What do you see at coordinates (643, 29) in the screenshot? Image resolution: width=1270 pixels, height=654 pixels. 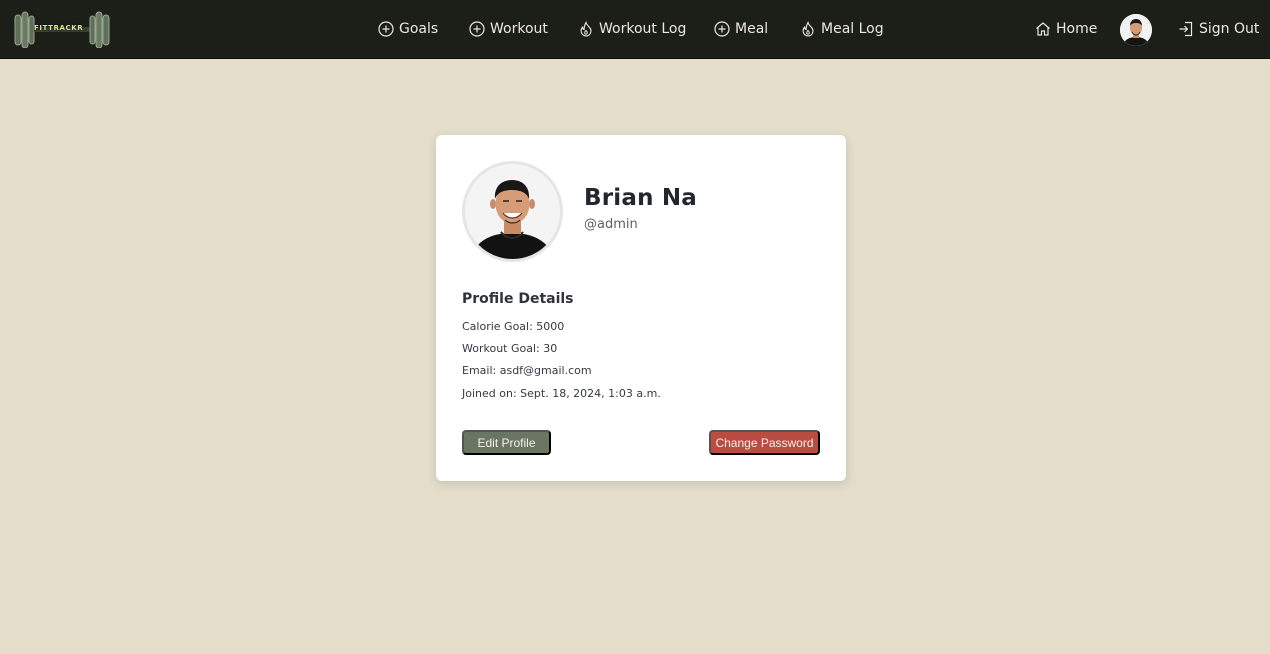 I see `nav-link-label: Workout Log` at bounding box center [643, 29].